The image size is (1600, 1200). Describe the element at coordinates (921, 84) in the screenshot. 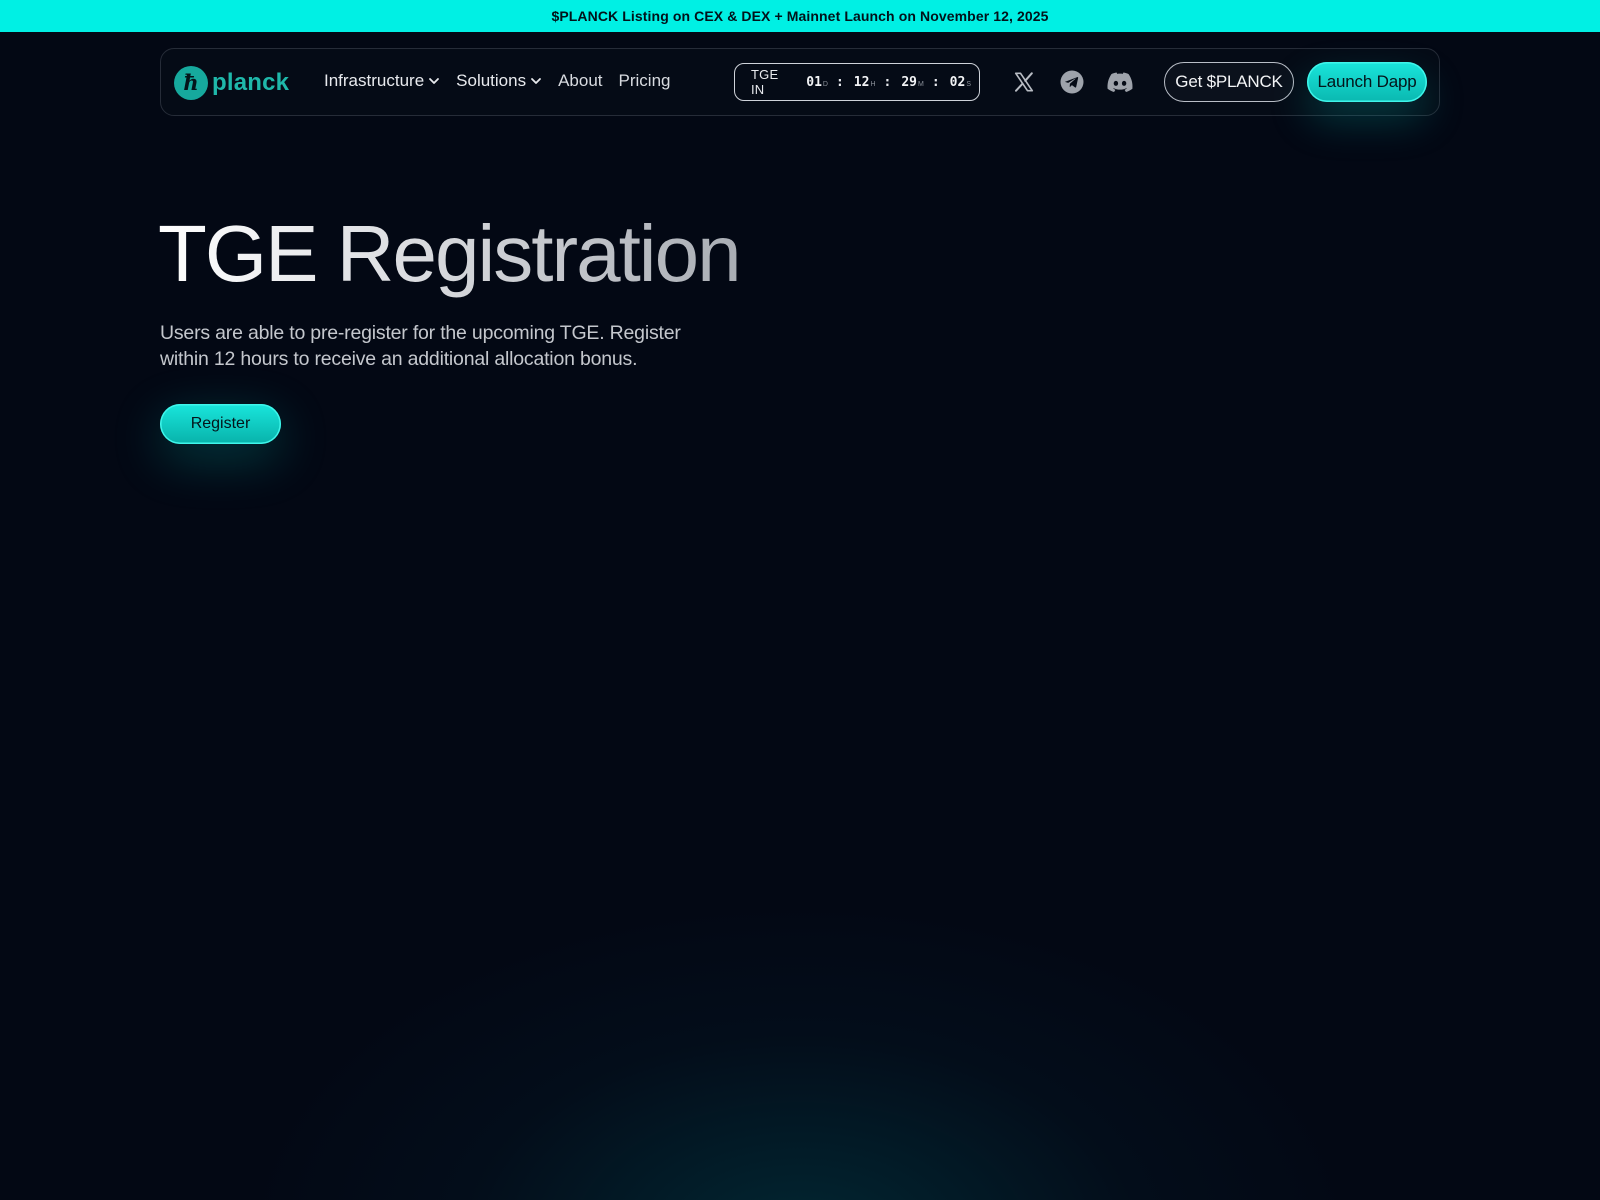

I see `countdown-minutes-unit: M` at that location.